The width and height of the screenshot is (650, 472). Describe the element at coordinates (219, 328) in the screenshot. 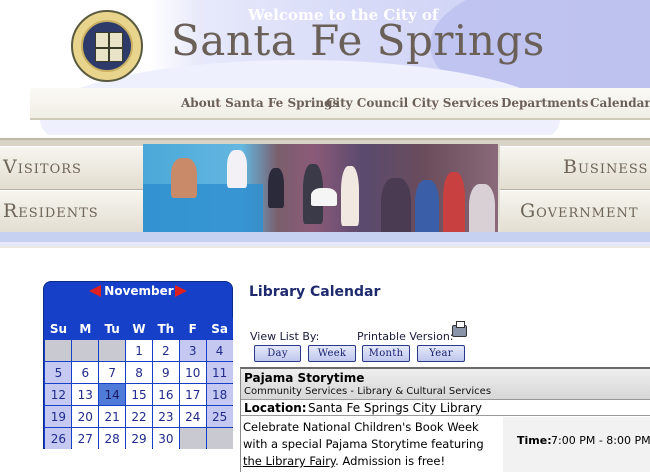

I see `weekday-header: Sa` at that location.